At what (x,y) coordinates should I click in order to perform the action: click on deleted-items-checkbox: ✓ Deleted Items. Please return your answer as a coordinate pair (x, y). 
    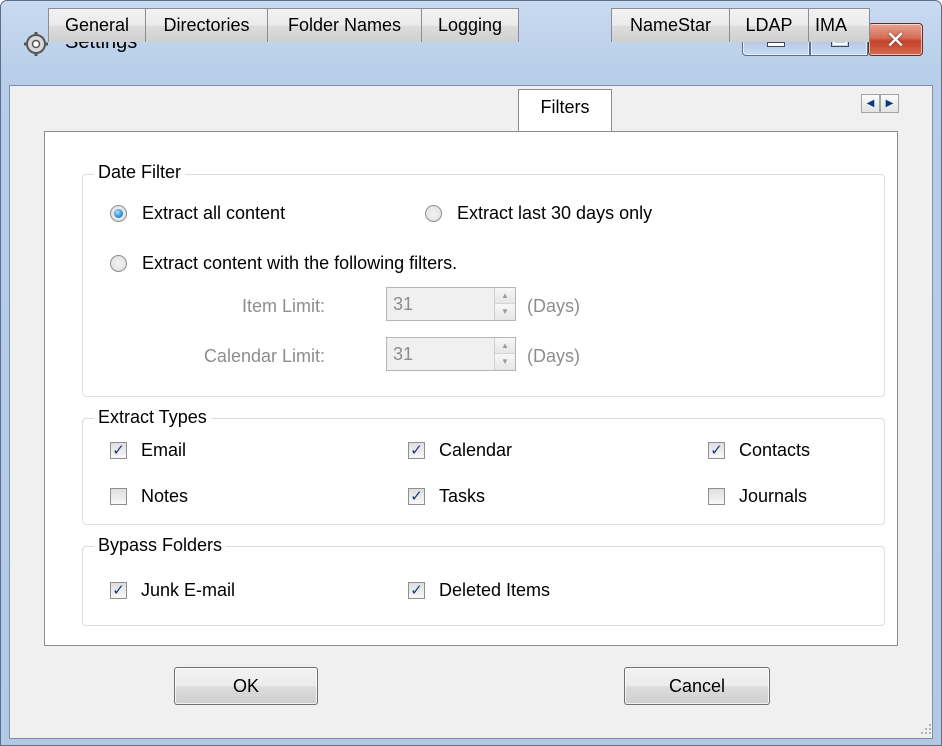
    Looking at the image, I should click on (479, 590).